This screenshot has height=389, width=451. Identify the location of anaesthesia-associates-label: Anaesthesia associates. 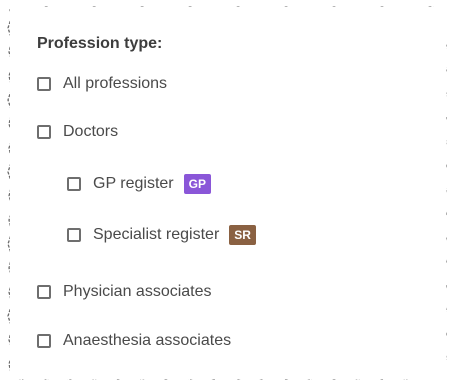
(147, 340).